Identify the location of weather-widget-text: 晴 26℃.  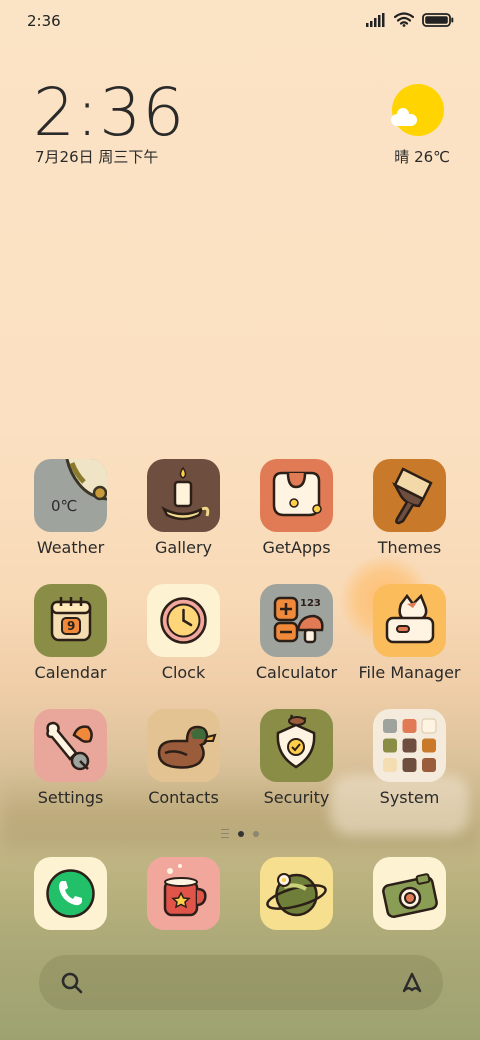
(422, 157).